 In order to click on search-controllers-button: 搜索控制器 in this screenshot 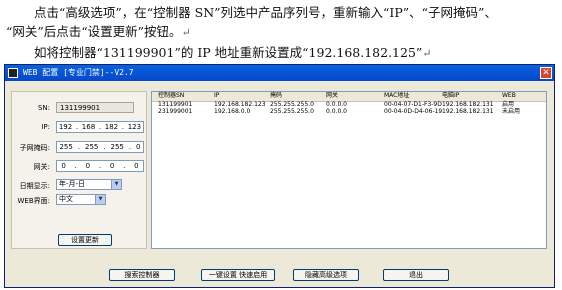, I will do `click(142, 275)`.